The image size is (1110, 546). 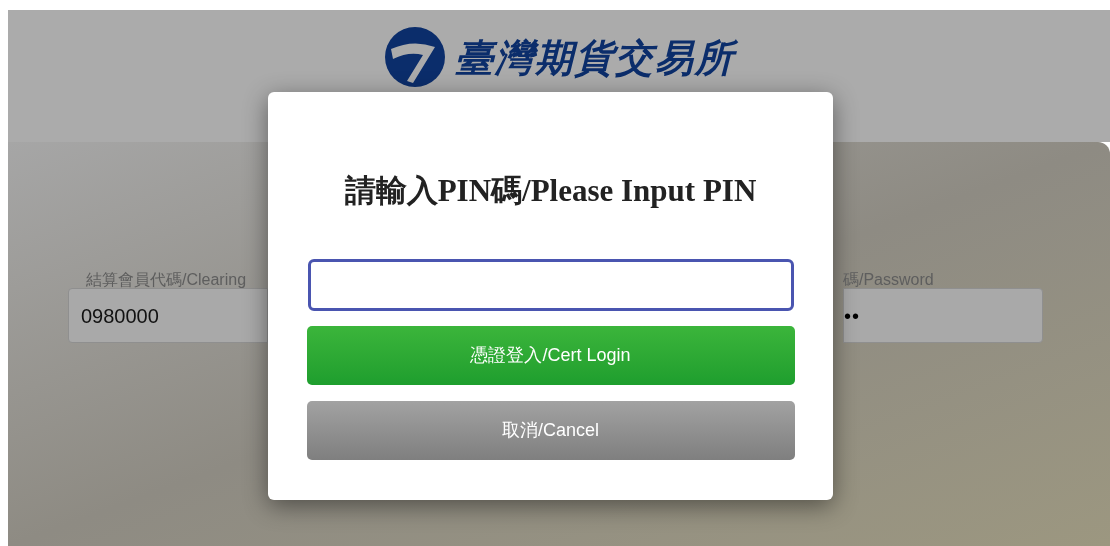 I want to click on field-value: ••, so click(x=852, y=316).